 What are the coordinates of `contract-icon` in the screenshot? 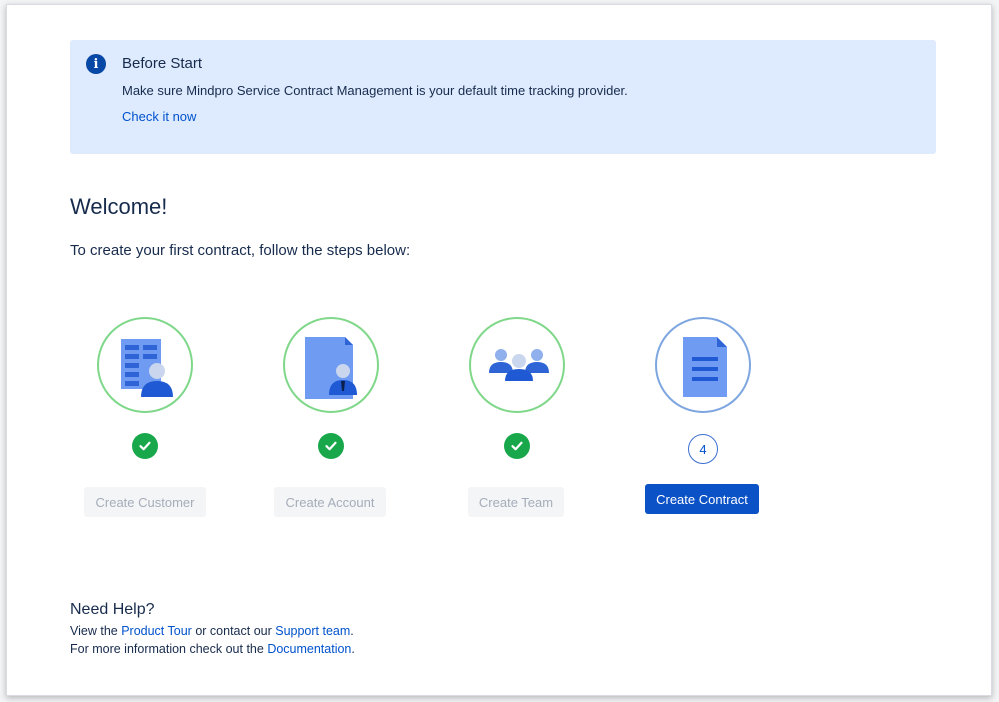 It's located at (705, 367).